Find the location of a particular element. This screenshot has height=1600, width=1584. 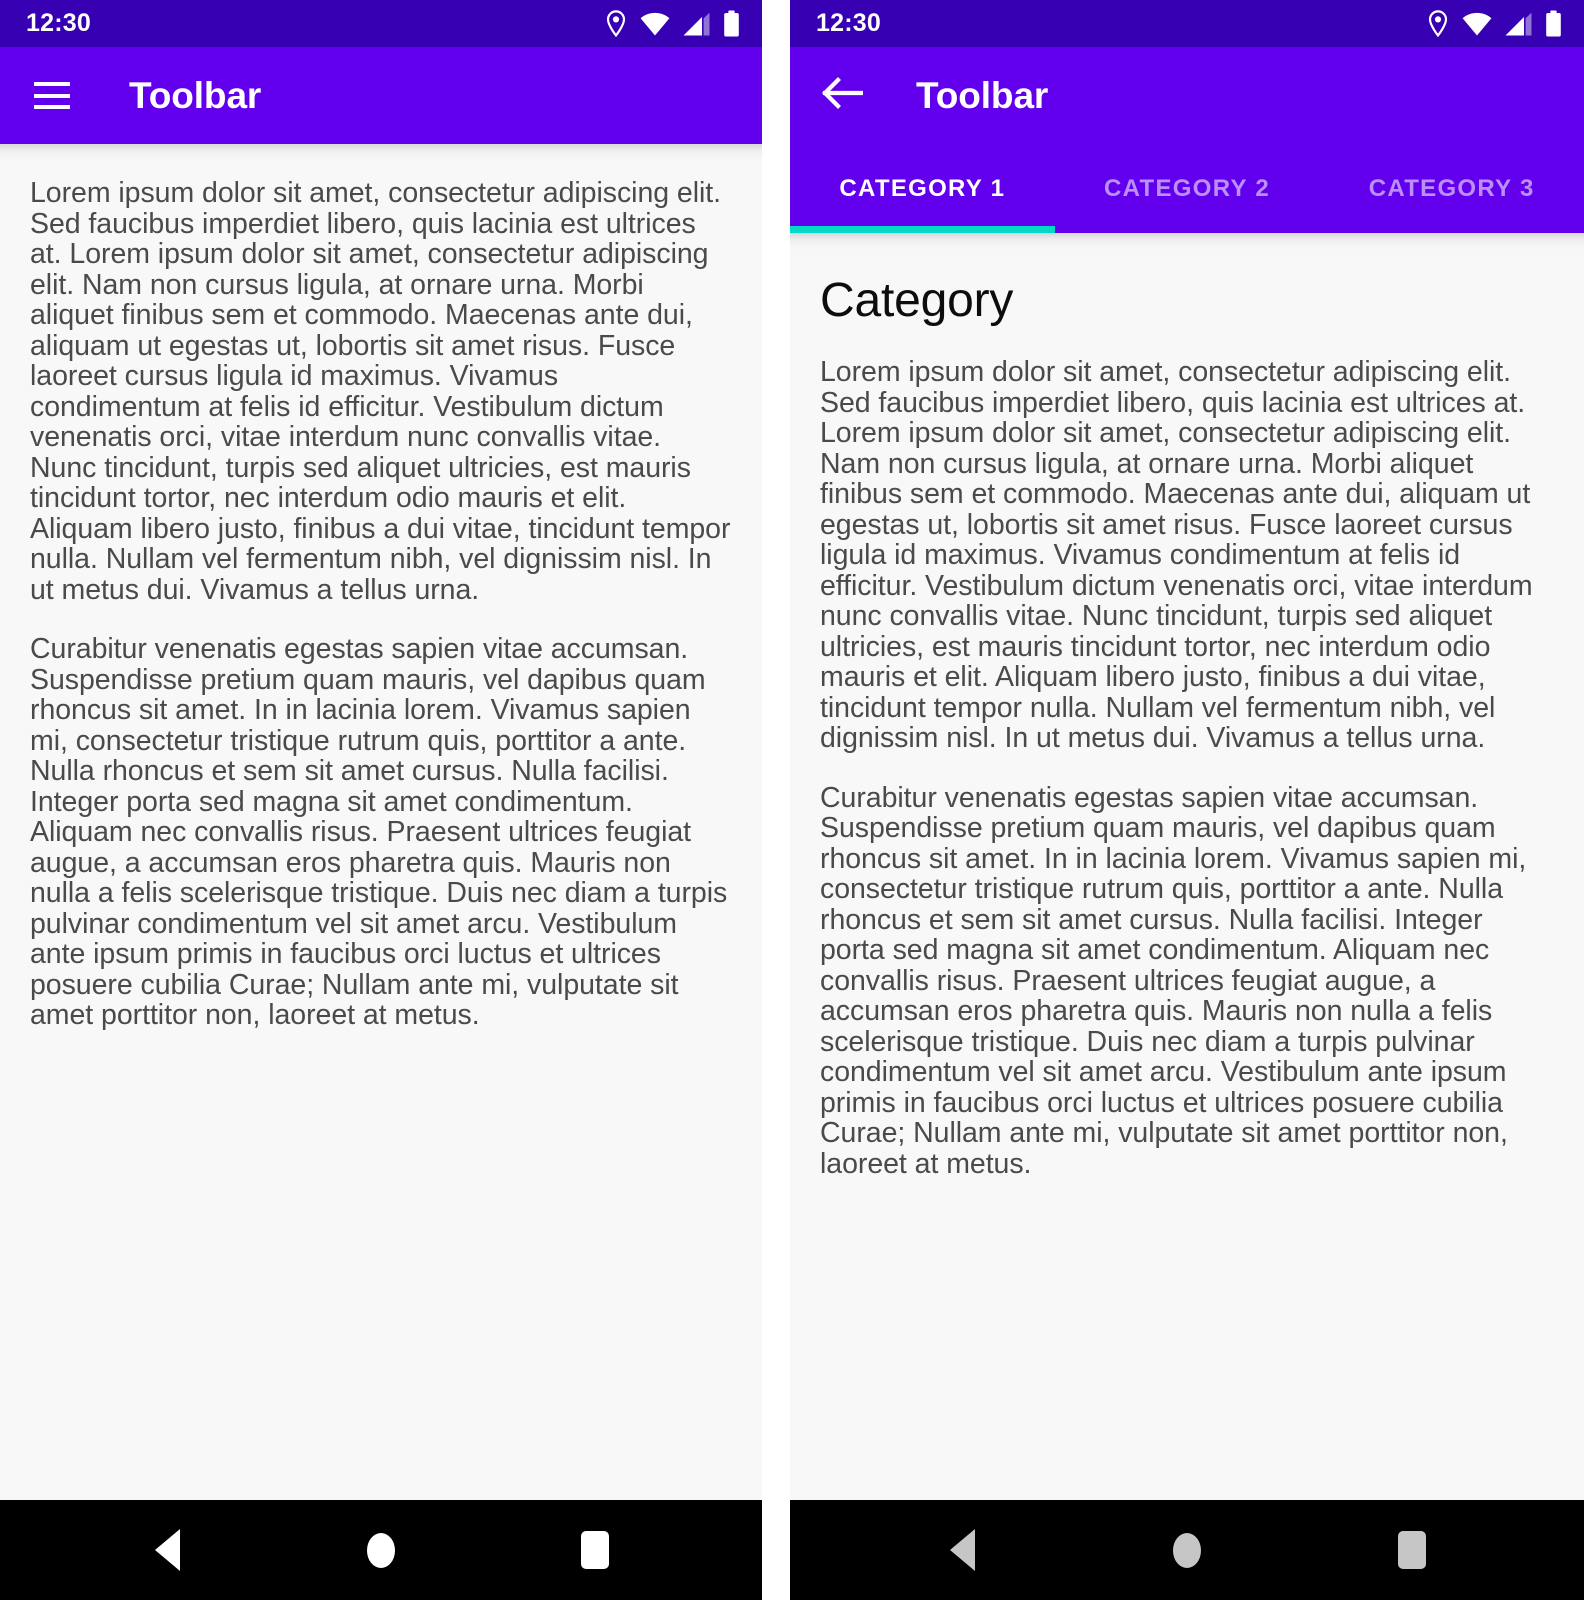

back-arrow-icon is located at coordinates (842, 95).